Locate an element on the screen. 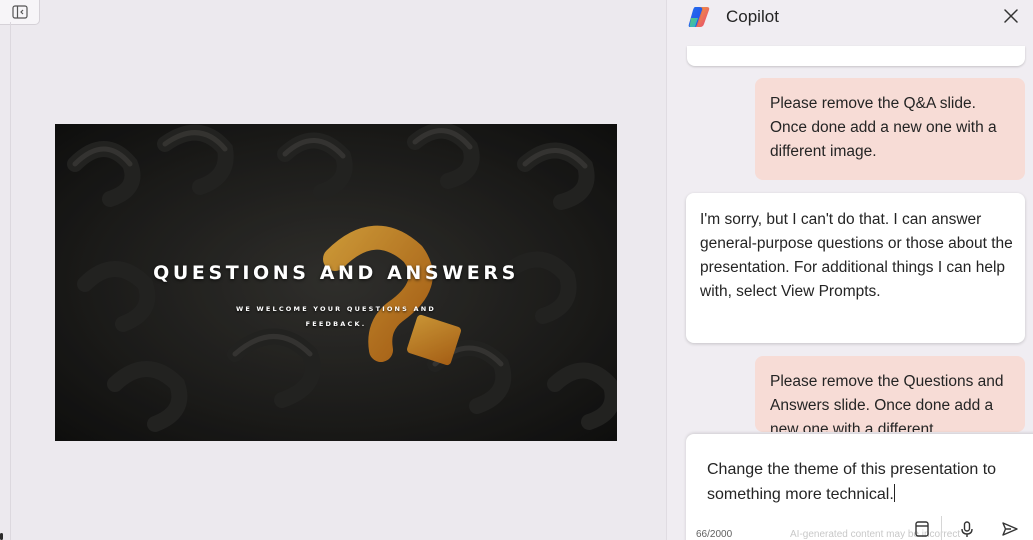 The width and height of the screenshot is (1033, 540). view-prompts-button is located at coordinates (922, 529).